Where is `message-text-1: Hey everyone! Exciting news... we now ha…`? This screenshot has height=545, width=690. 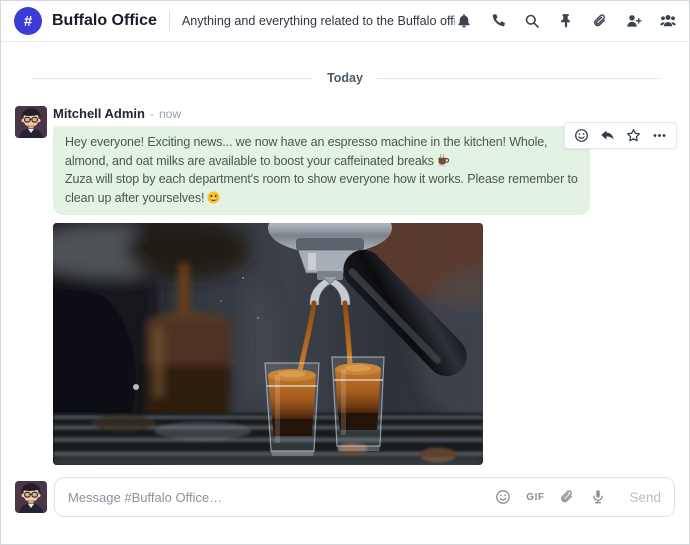
message-text-1: Hey everyone! Exciting news... we now ha… is located at coordinates (306, 151).